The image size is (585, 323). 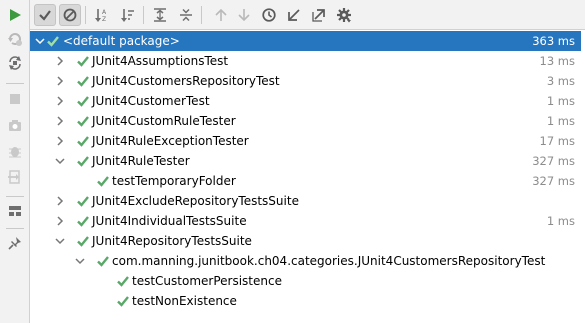 I want to click on previous-failed-button, so click(x=221, y=15).